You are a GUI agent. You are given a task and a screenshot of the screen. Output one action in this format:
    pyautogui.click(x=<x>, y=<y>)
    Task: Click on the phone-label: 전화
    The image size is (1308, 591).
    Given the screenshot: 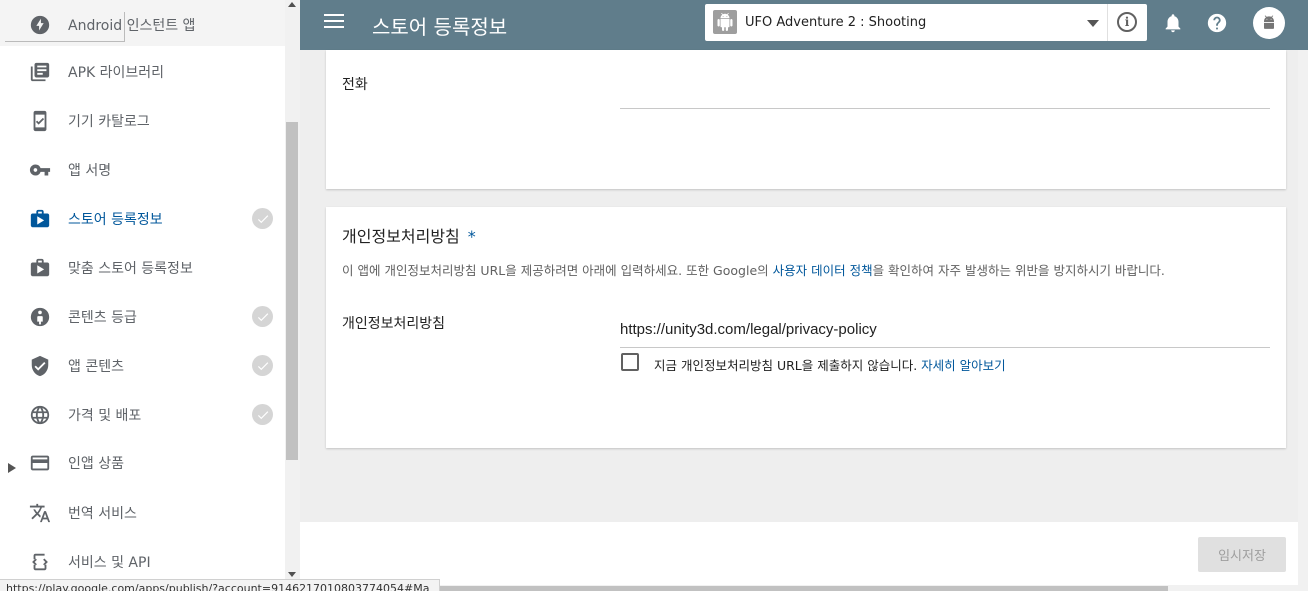 What is the action you would take?
    pyautogui.click(x=355, y=85)
    